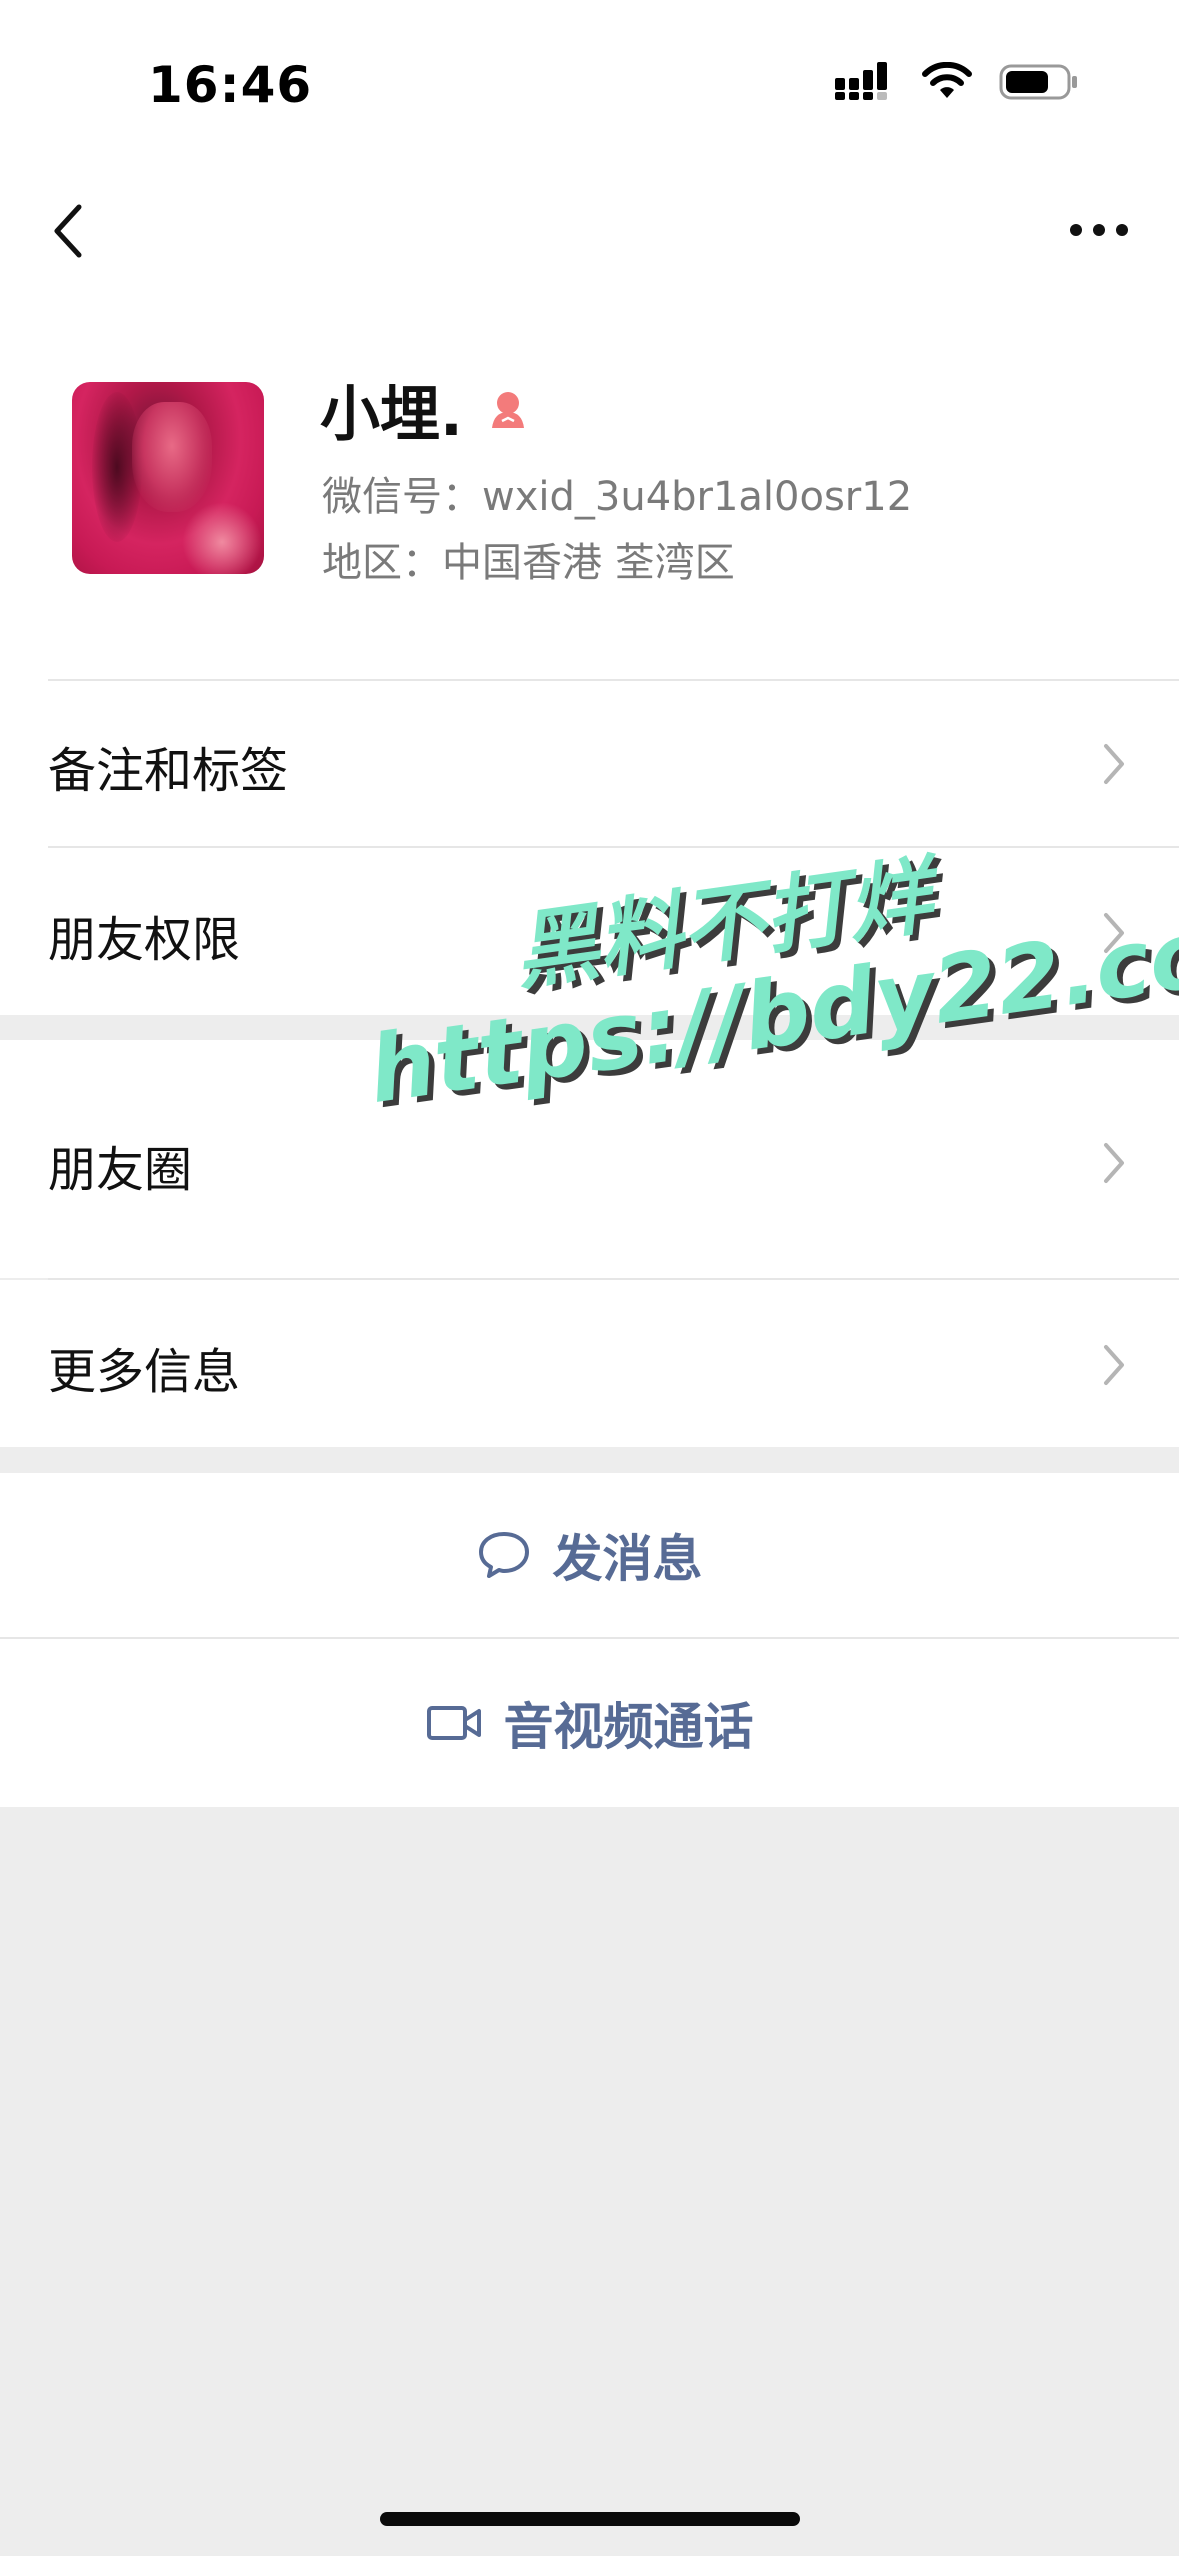 The height and width of the screenshot is (2556, 1179). I want to click on wifi-icon, so click(947, 80).